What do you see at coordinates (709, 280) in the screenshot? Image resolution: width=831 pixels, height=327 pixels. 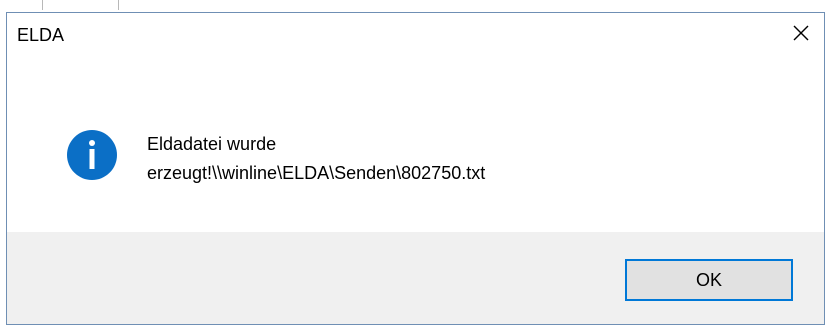 I see `ok-button: OK` at bounding box center [709, 280].